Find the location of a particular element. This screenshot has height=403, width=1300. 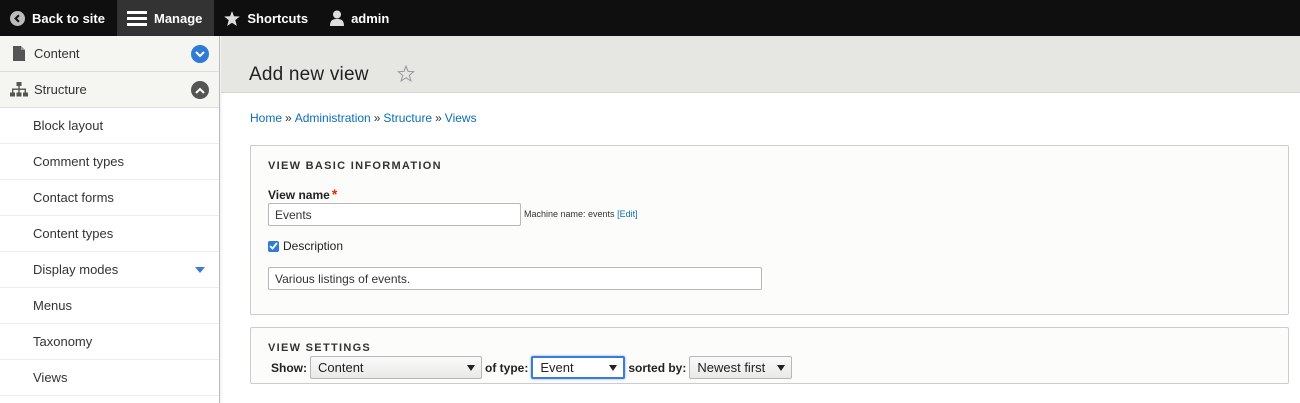

show-select: Content is located at coordinates (396, 367).